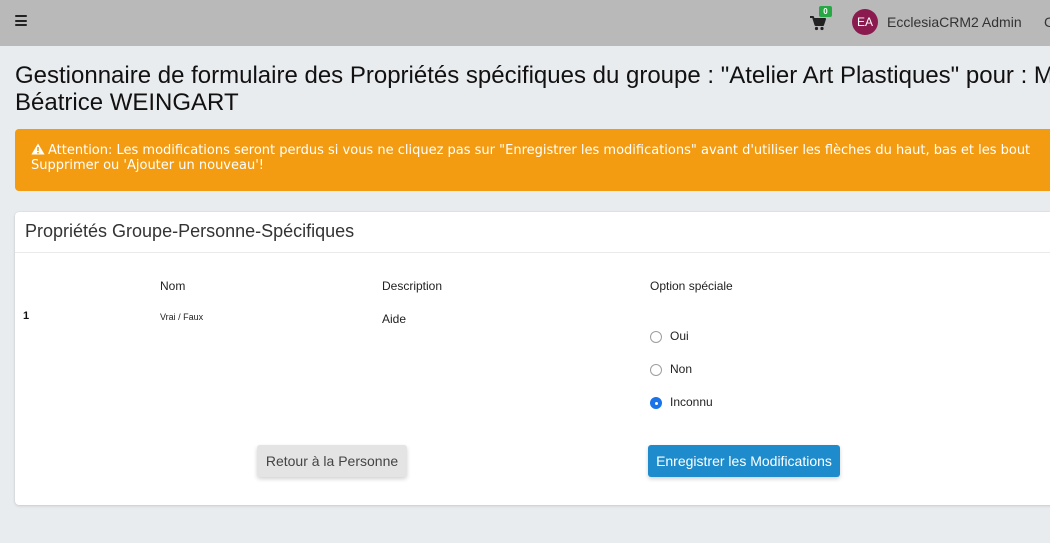 Image resolution: width=1050 pixels, height=543 pixels. What do you see at coordinates (656, 337) in the screenshot?
I see `radio-oui` at bounding box center [656, 337].